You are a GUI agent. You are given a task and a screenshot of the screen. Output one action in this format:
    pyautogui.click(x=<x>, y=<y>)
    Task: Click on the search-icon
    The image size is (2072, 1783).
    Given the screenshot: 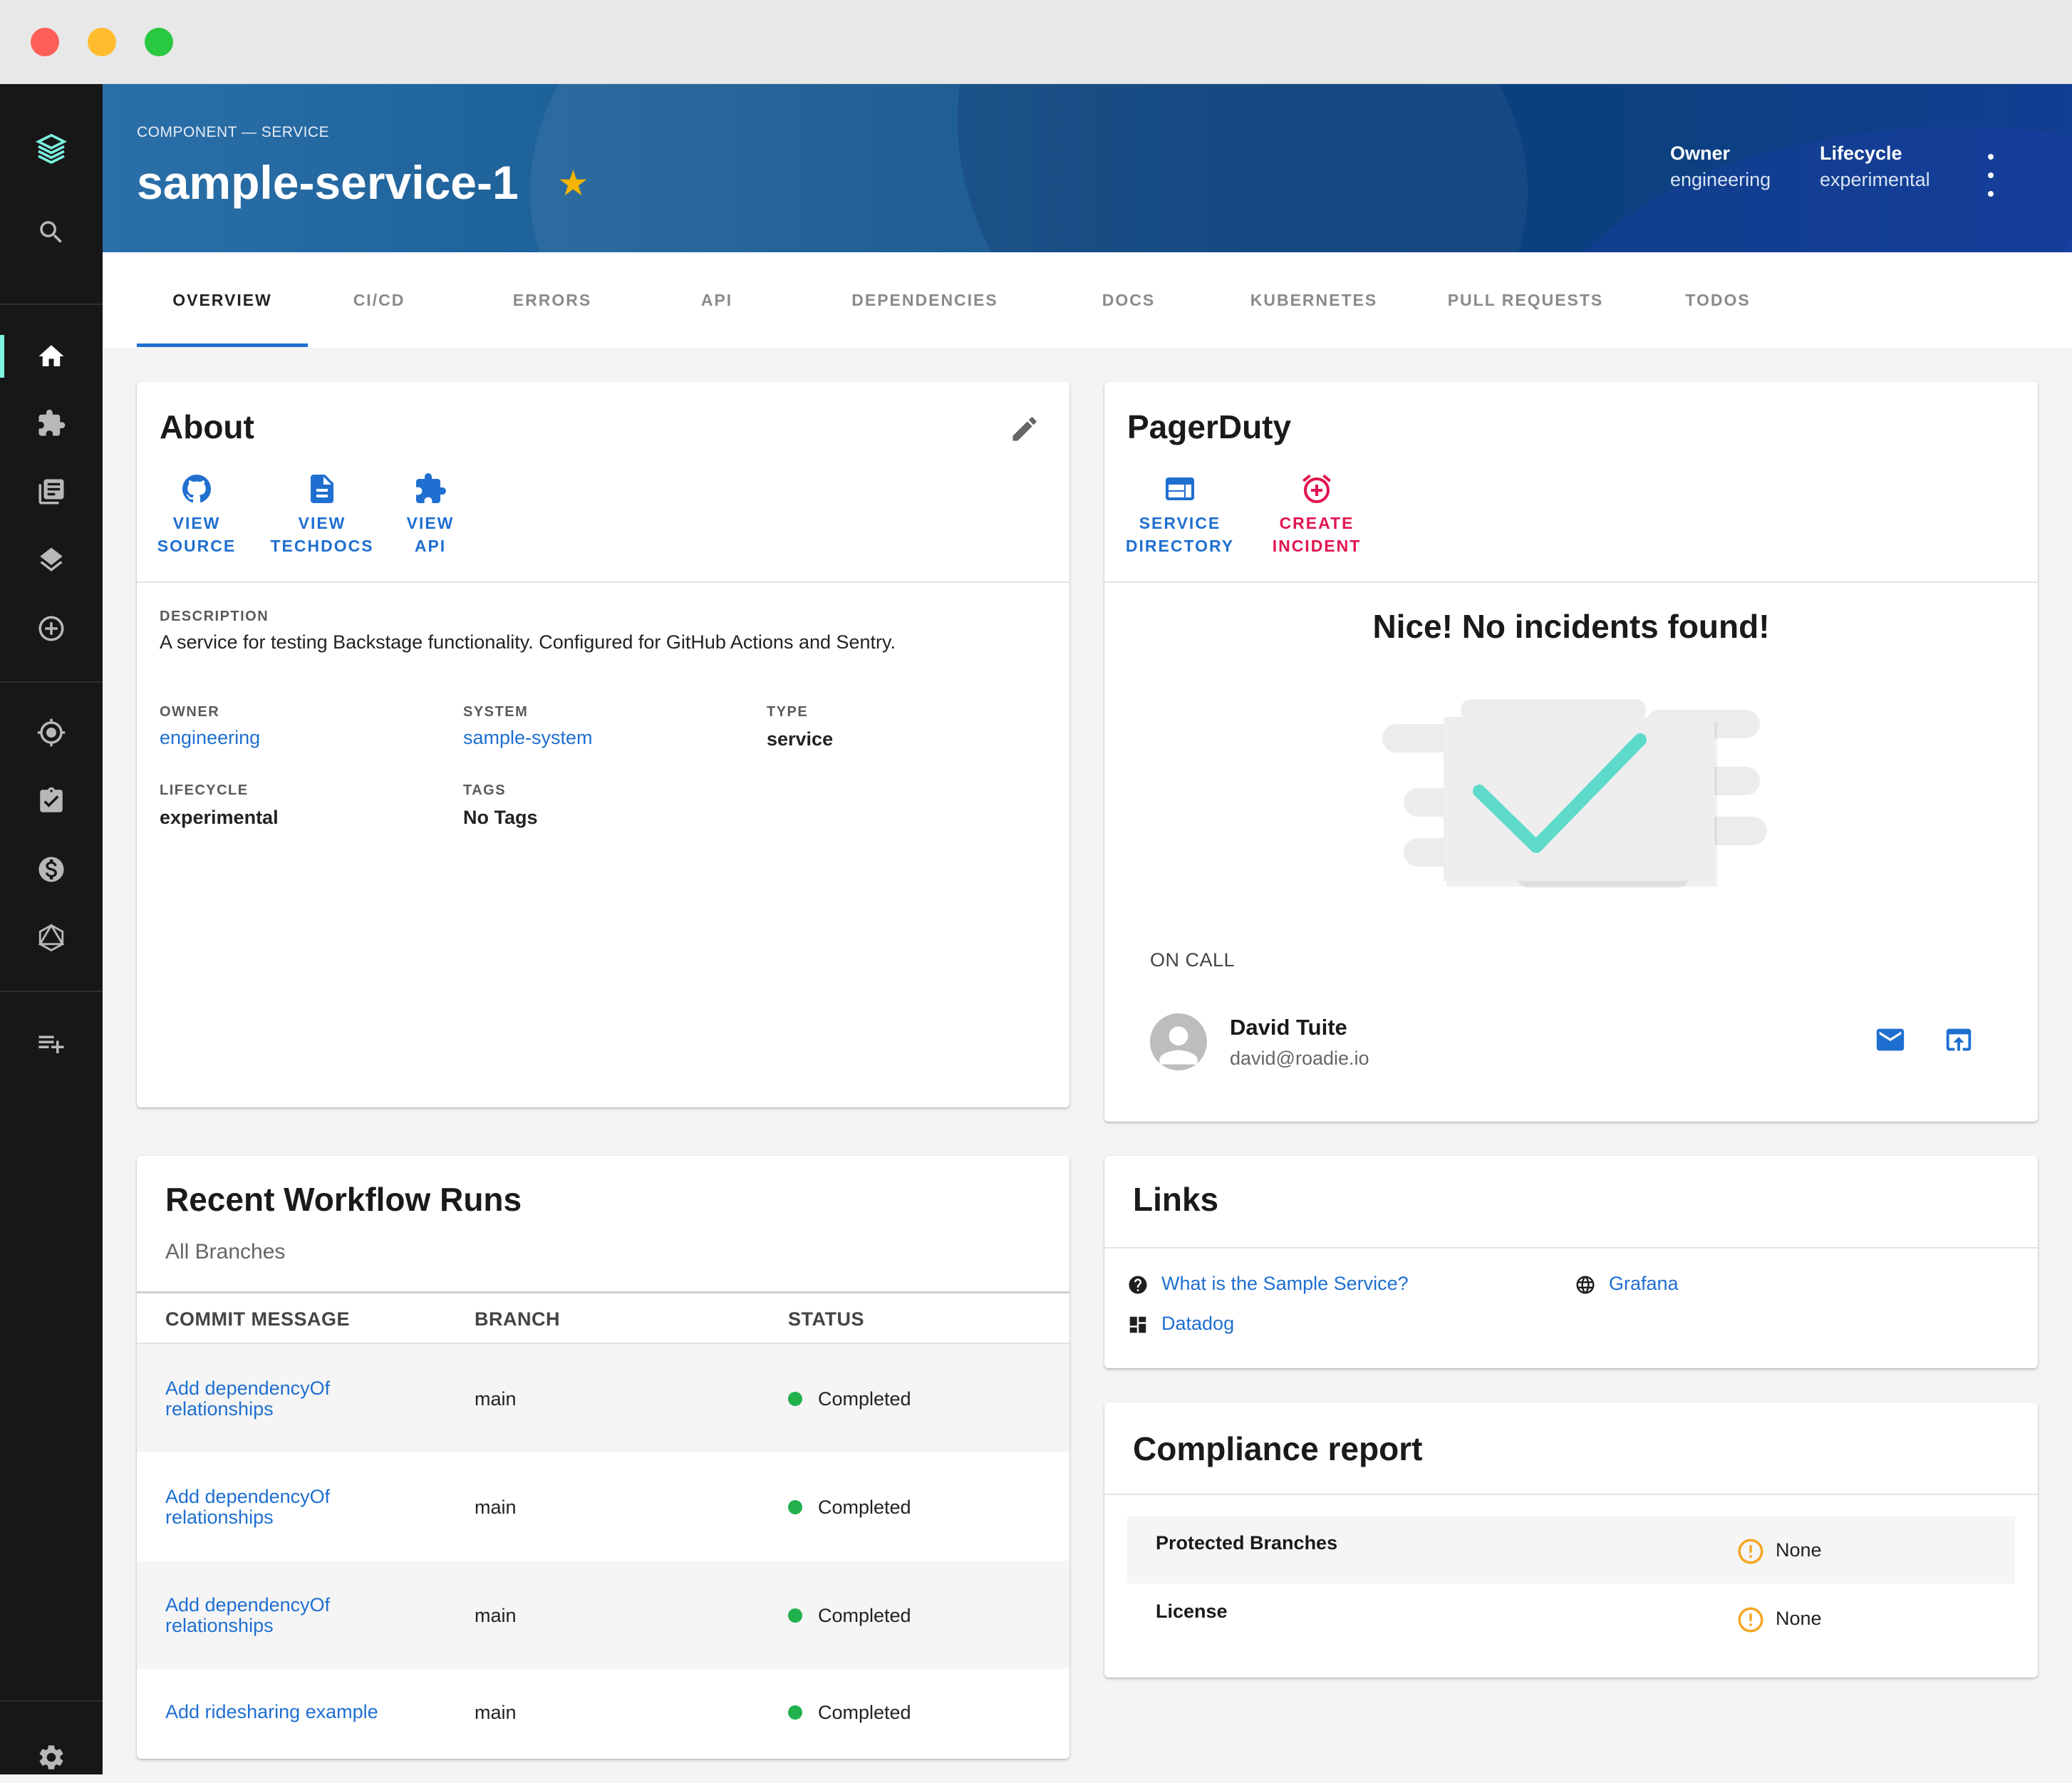 What is the action you would take?
    pyautogui.click(x=51, y=233)
    